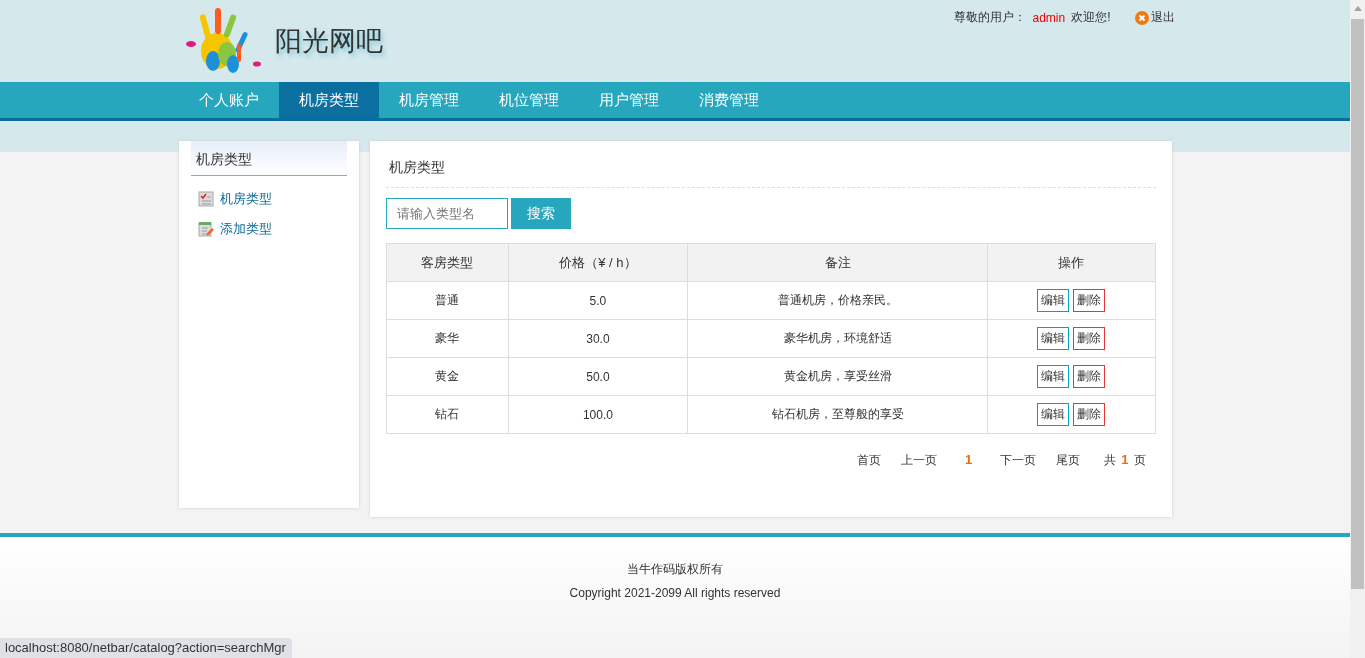 This screenshot has width=1365, height=658. What do you see at coordinates (837, 414) in the screenshot?
I see `table-cell: 钻石机房，至尊般的享受` at bounding box center [837, 414].